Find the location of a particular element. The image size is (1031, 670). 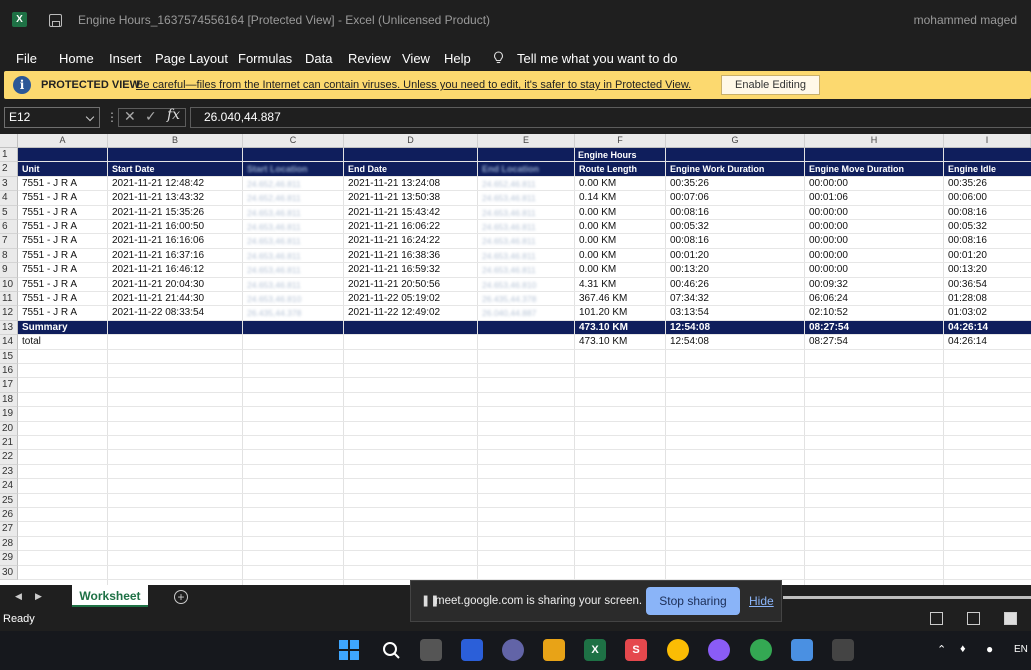

data-cell: 2021-11-21 16:06:22 is located at coordinates (394, 227).